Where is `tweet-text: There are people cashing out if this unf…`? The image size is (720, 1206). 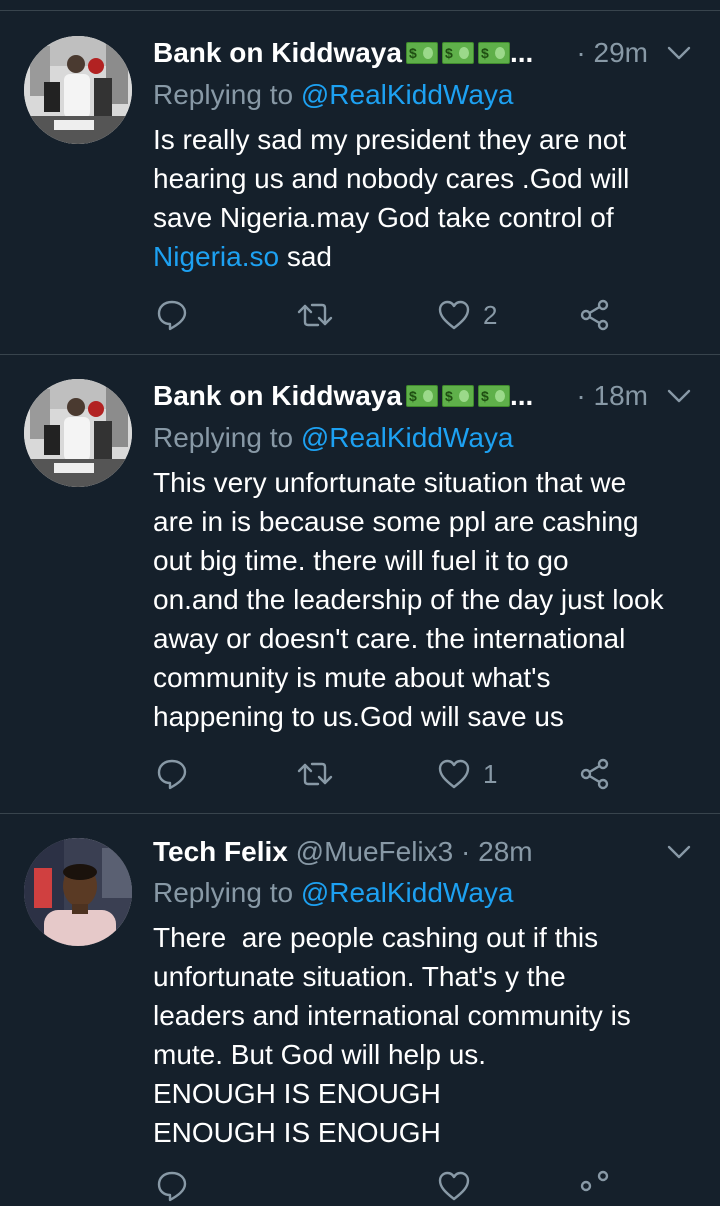 tweet-text: There are people cashing out if this unf… is located at coordinates (392, 1035).